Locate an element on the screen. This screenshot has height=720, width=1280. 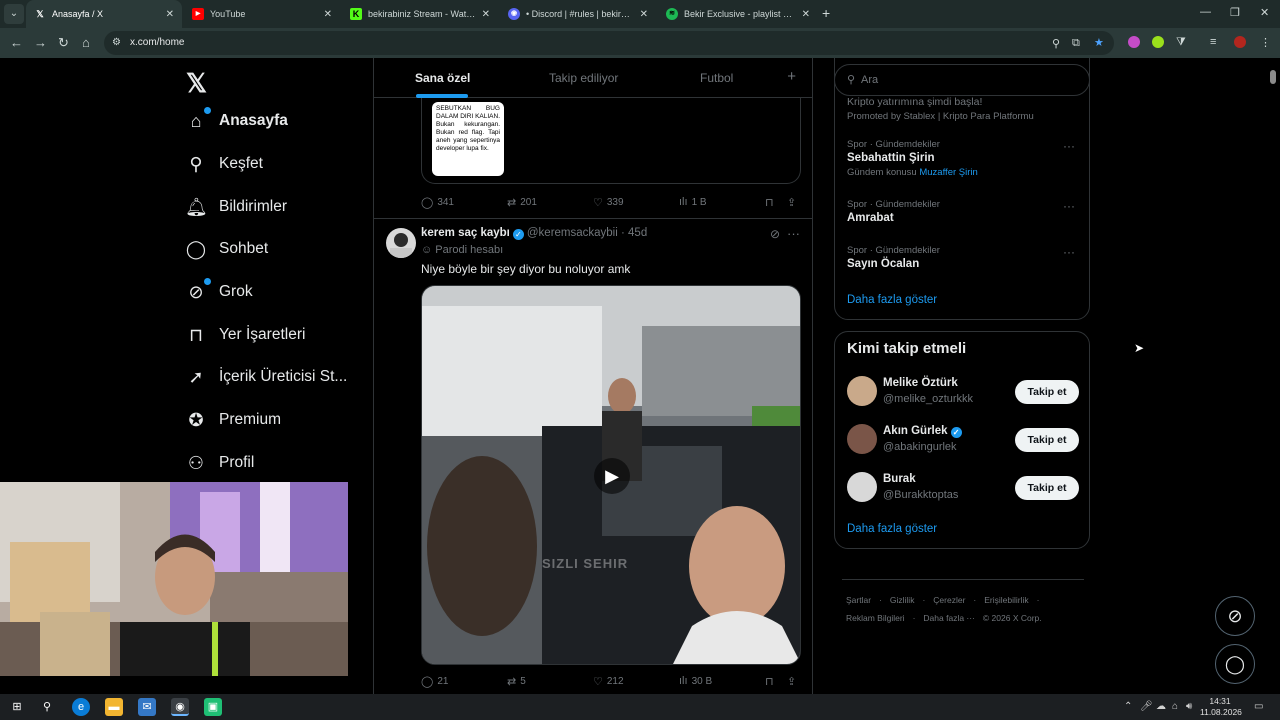
play-icon: ▶ is located at coordinates (612, 476).